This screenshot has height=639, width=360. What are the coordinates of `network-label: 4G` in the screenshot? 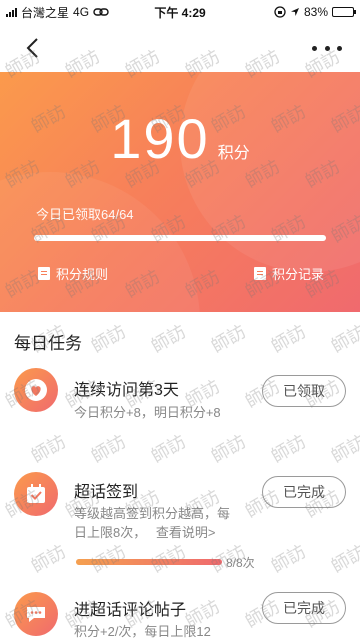 It's located at (81, 12).